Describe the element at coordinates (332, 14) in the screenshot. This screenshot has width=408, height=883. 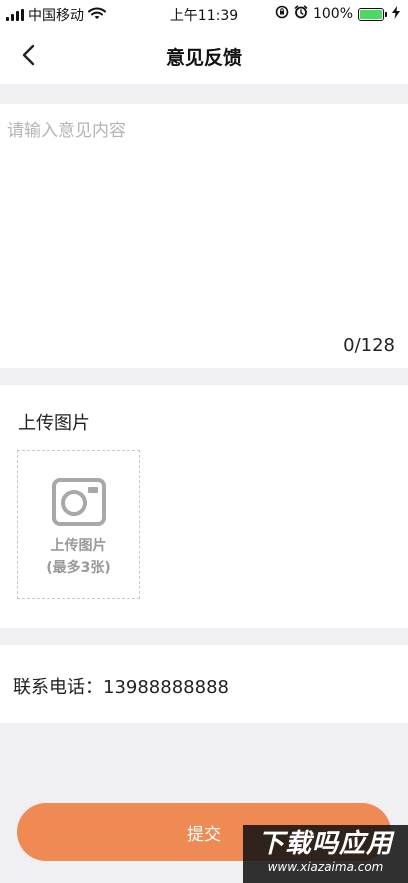
I see `battery-percent: 100%` at that location.